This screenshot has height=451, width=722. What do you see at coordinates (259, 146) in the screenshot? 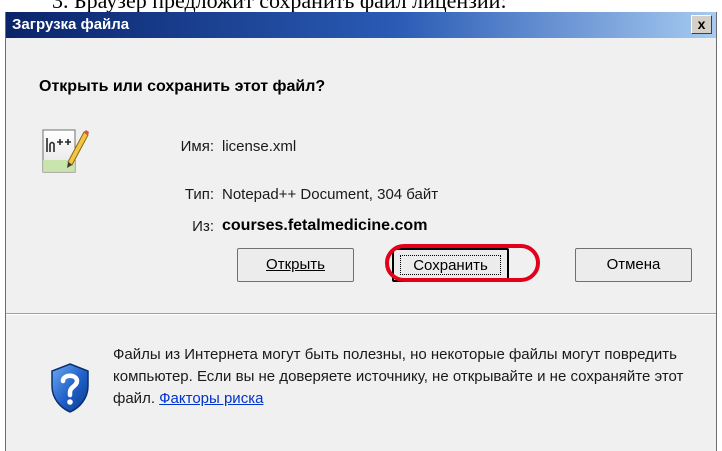
I see `file-name: license.xml` at bounding box center [259, 146].